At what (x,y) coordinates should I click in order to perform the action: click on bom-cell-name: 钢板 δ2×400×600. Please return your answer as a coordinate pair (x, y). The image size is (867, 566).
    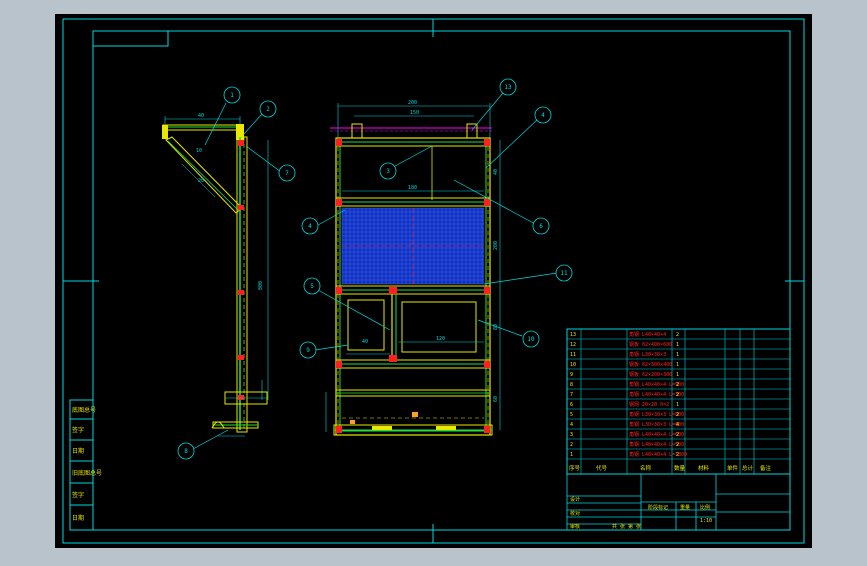
    Looking at the image, I should click on (650, 344).